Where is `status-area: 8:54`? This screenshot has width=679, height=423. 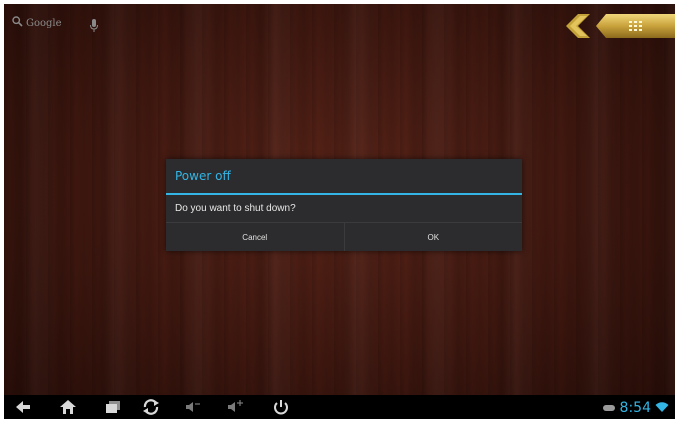 status-area: 8:54 is located at coordinates (635, 407).